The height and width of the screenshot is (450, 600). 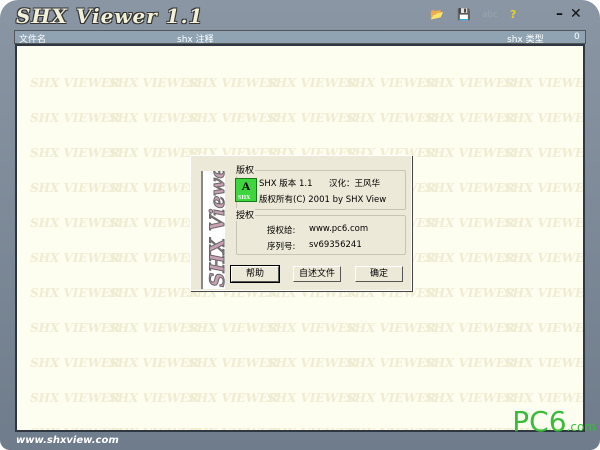 What do you see at coordinates (554, 421) in the screenshot?
I see `pc6-logo: PC6.com` at bounding box center [554, 421].